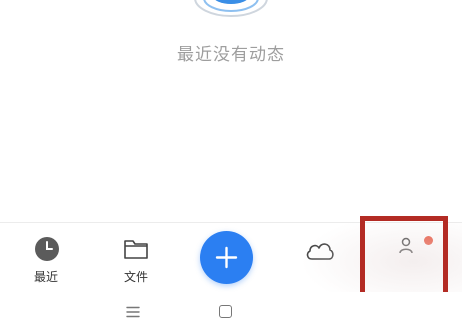 This screenshot has height=336, width=462. Describe the element at coordinates (231, 8) in the screenshot. I see `empty-activity-illustration` at that location.